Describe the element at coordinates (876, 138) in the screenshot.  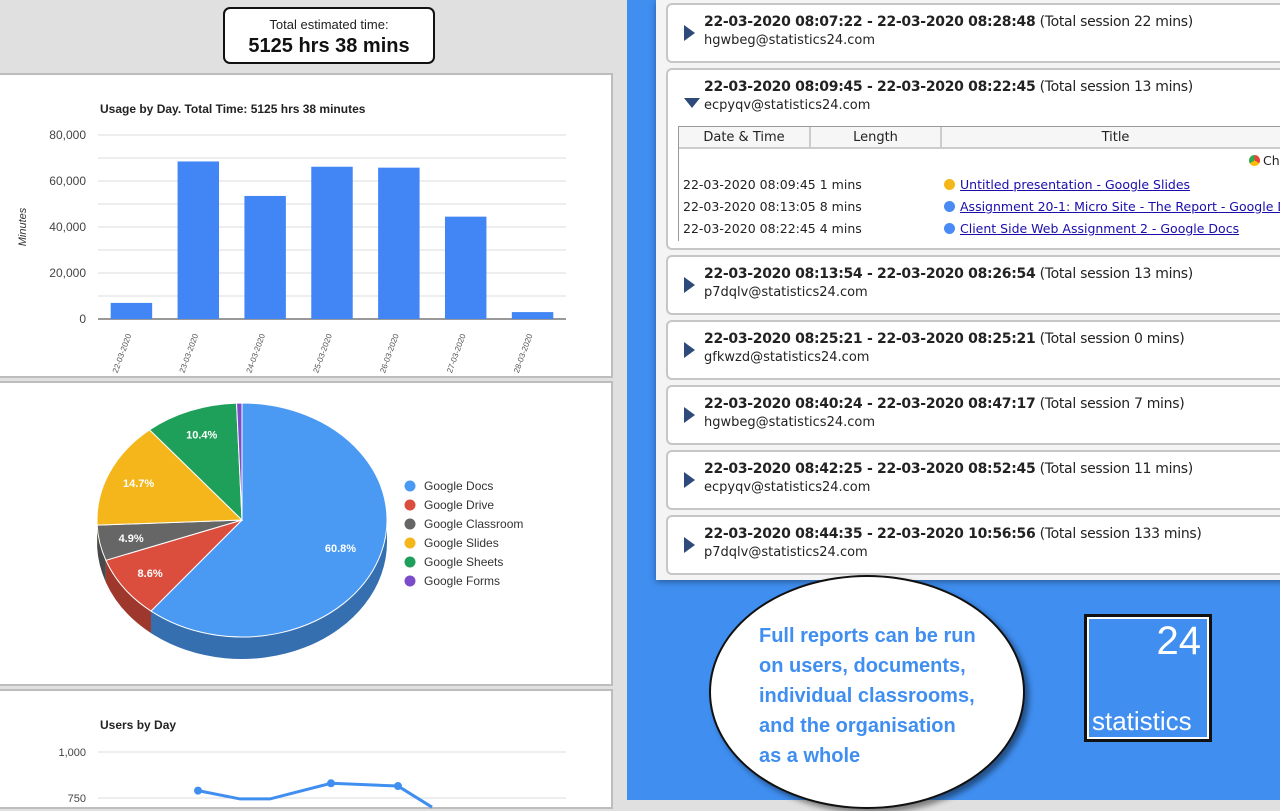
I see `column-header-length: Length` at that location.